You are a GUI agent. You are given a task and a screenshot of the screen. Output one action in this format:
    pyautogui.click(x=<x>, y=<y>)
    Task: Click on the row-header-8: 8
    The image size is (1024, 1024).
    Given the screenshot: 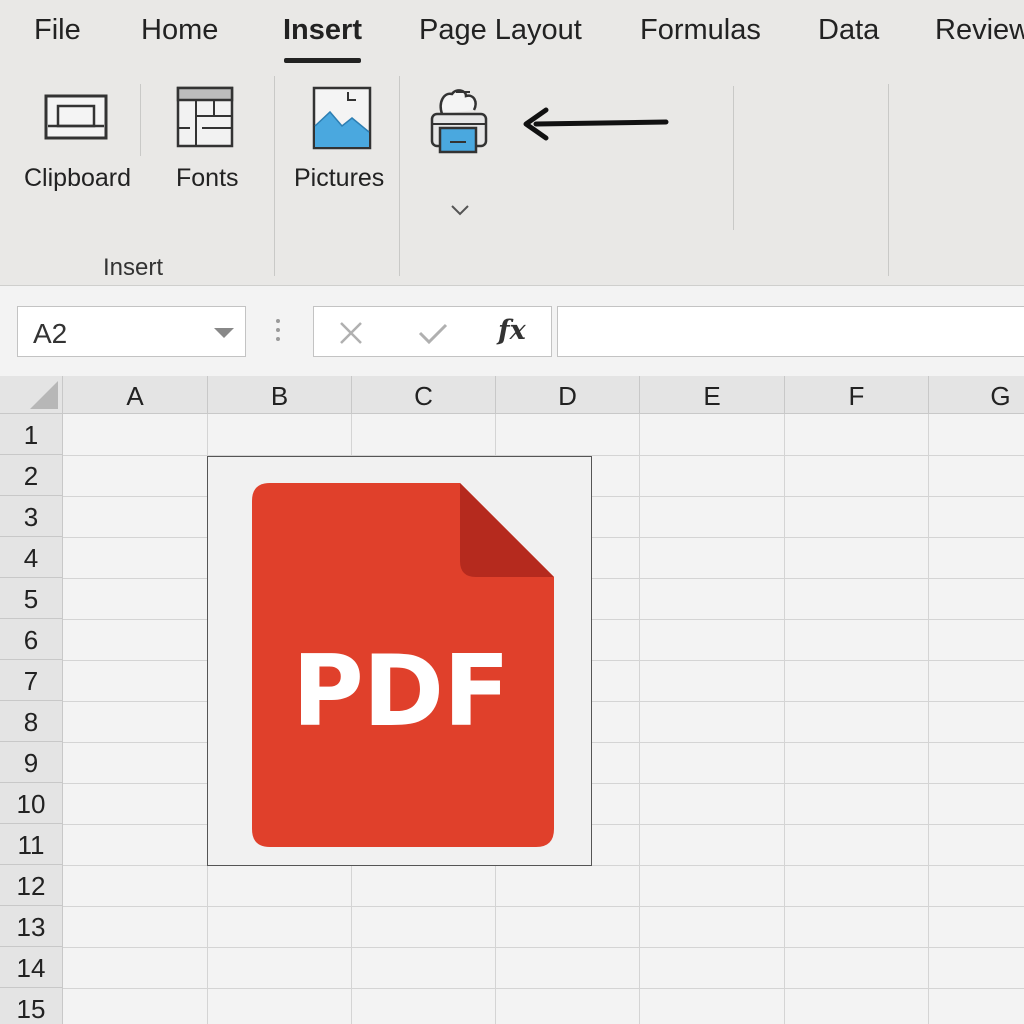 What is the action you would take?
    pyautogui.click(x=31, y=721)
    